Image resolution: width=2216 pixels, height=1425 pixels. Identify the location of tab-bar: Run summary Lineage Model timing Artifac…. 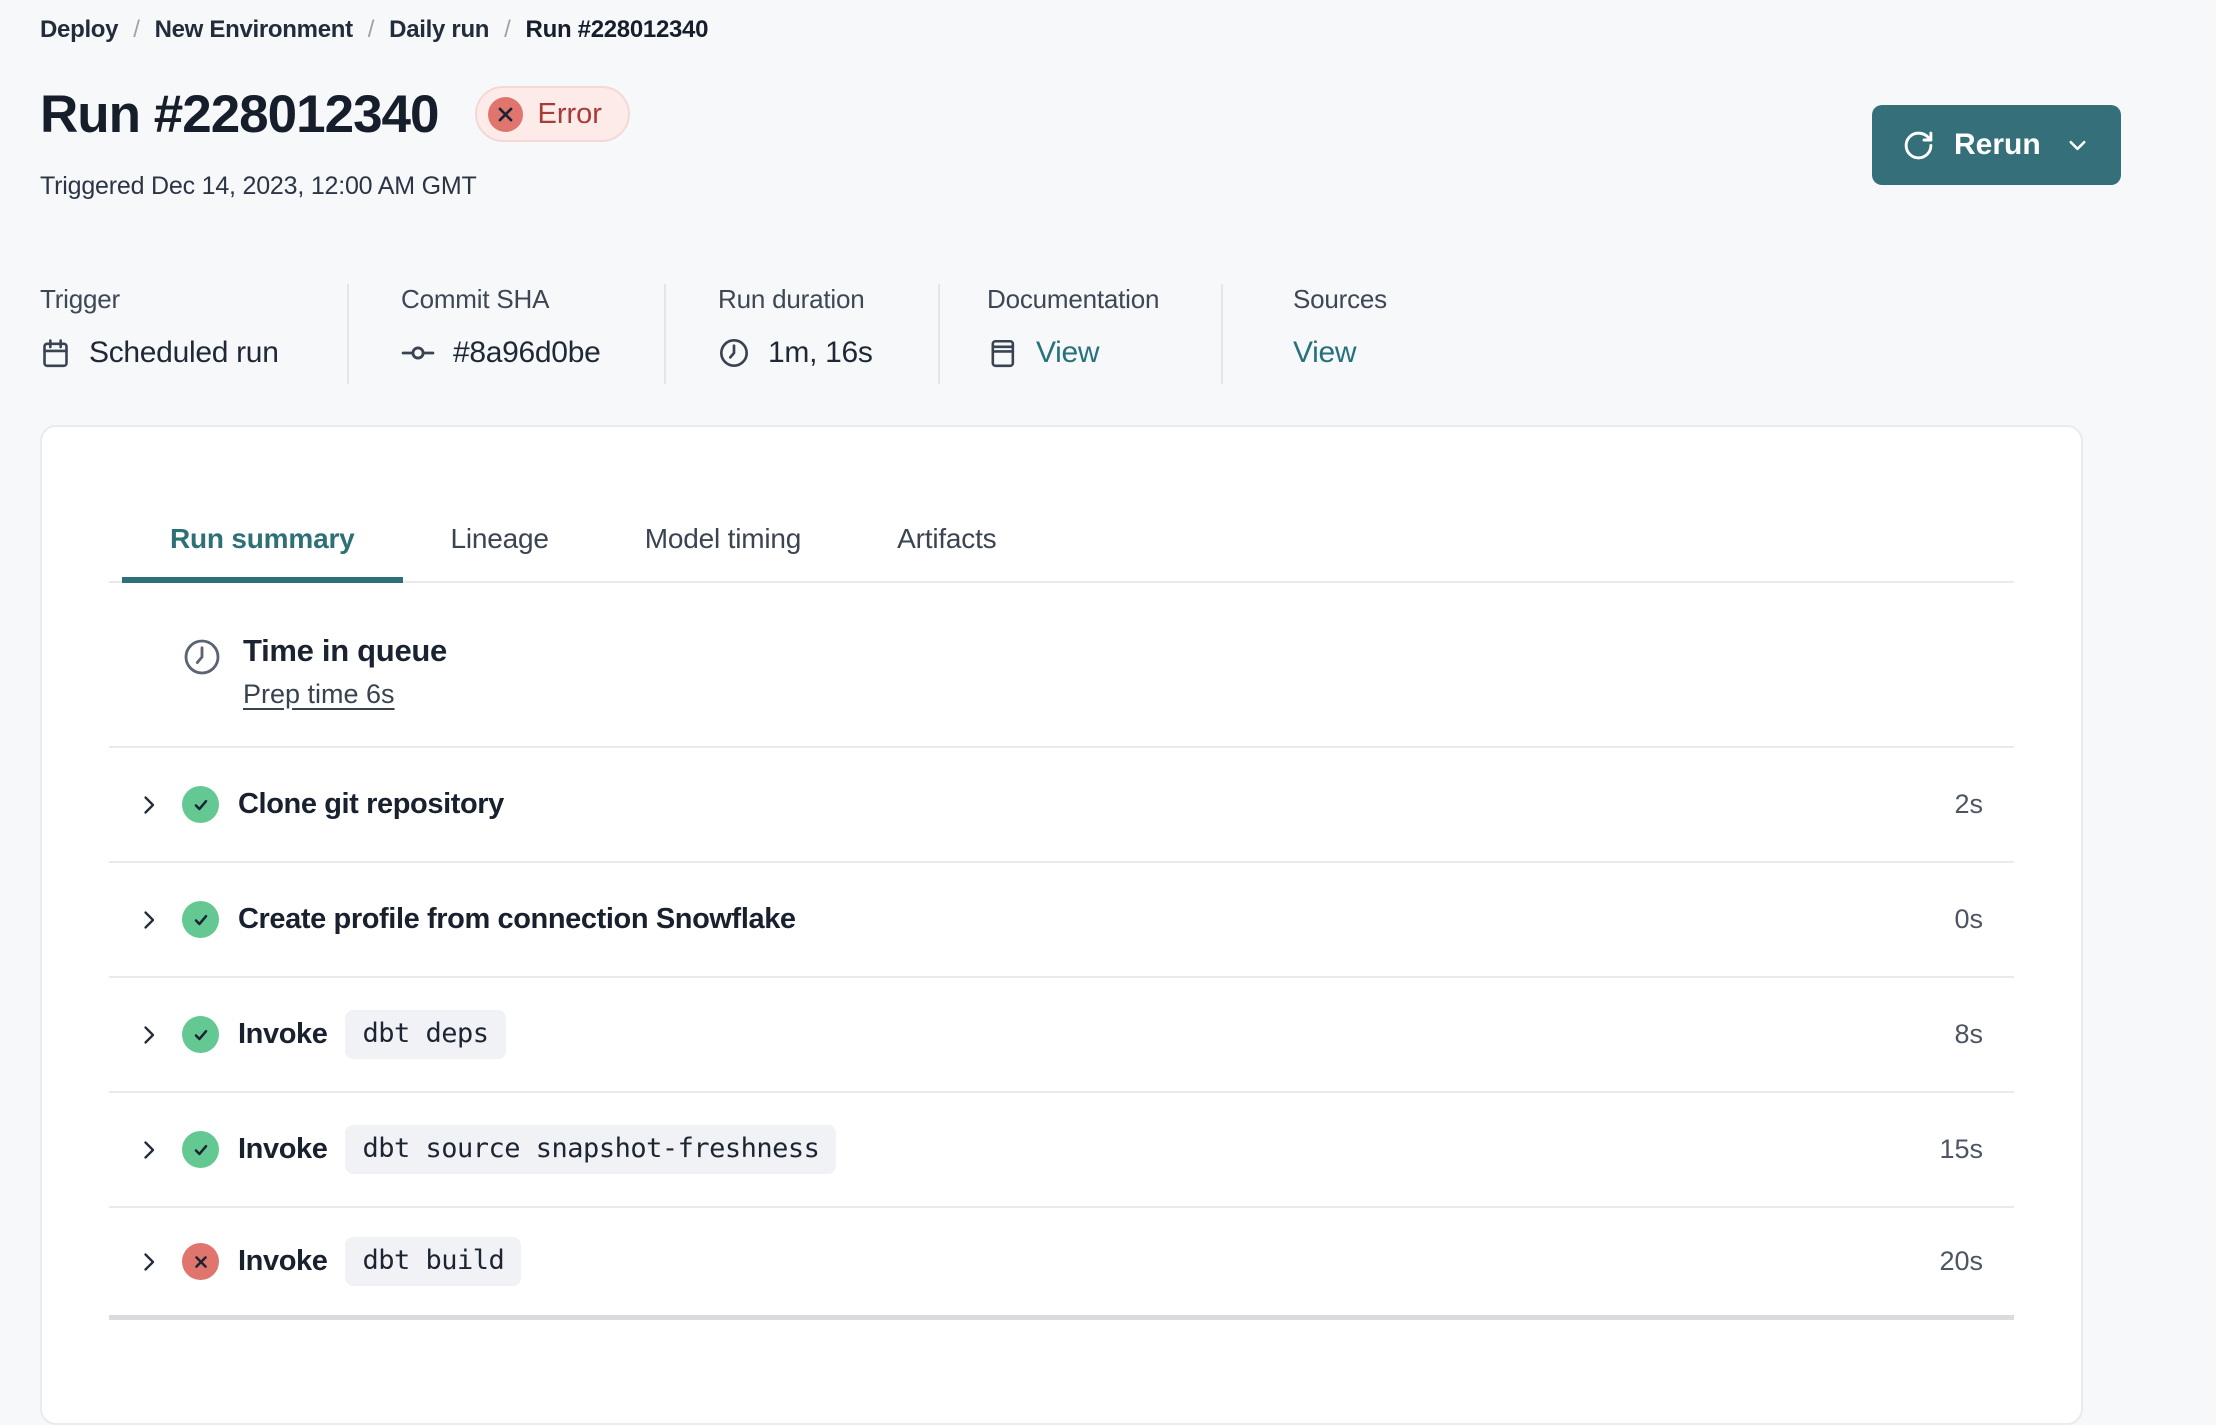
(1061, 505).